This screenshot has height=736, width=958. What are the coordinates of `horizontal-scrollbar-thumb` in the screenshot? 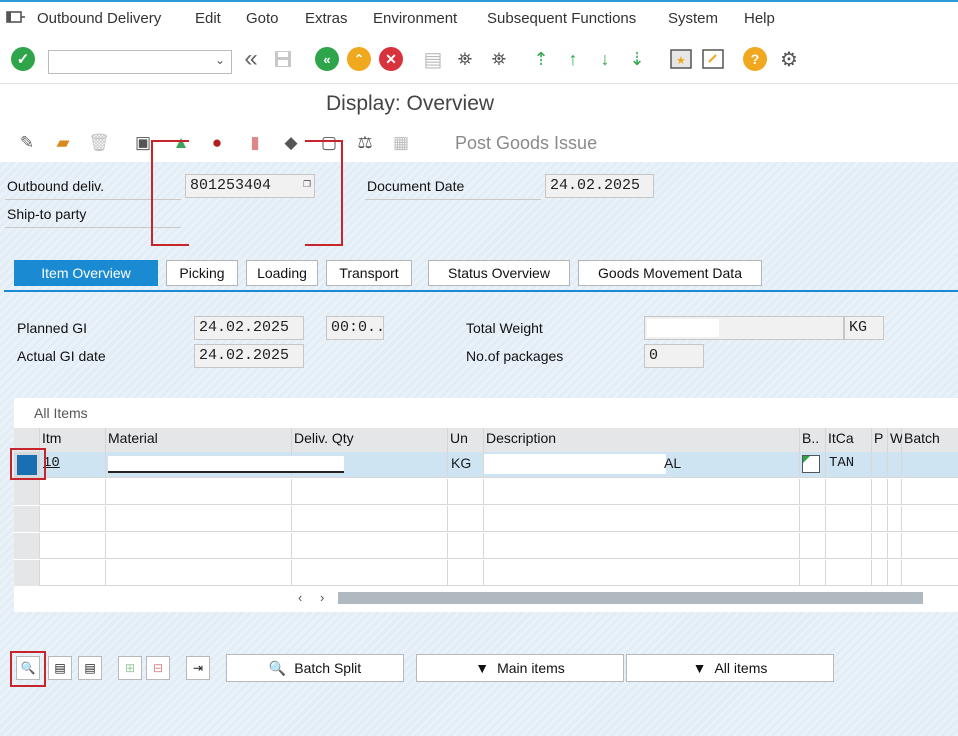 It's located at (630, 598).